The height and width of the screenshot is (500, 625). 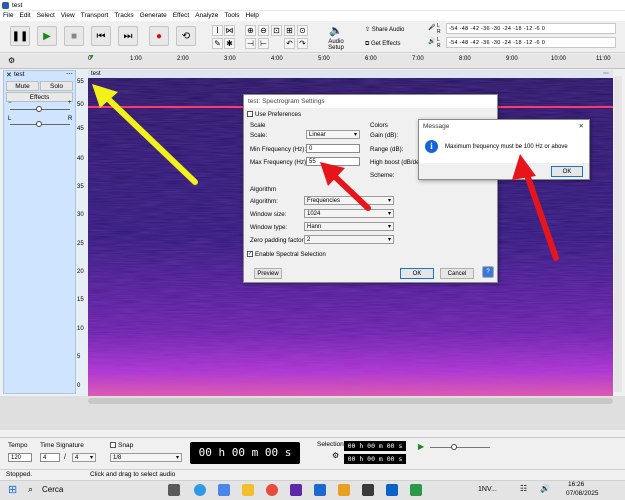 I want to click on app4-icon, so click(x=416, y=490).